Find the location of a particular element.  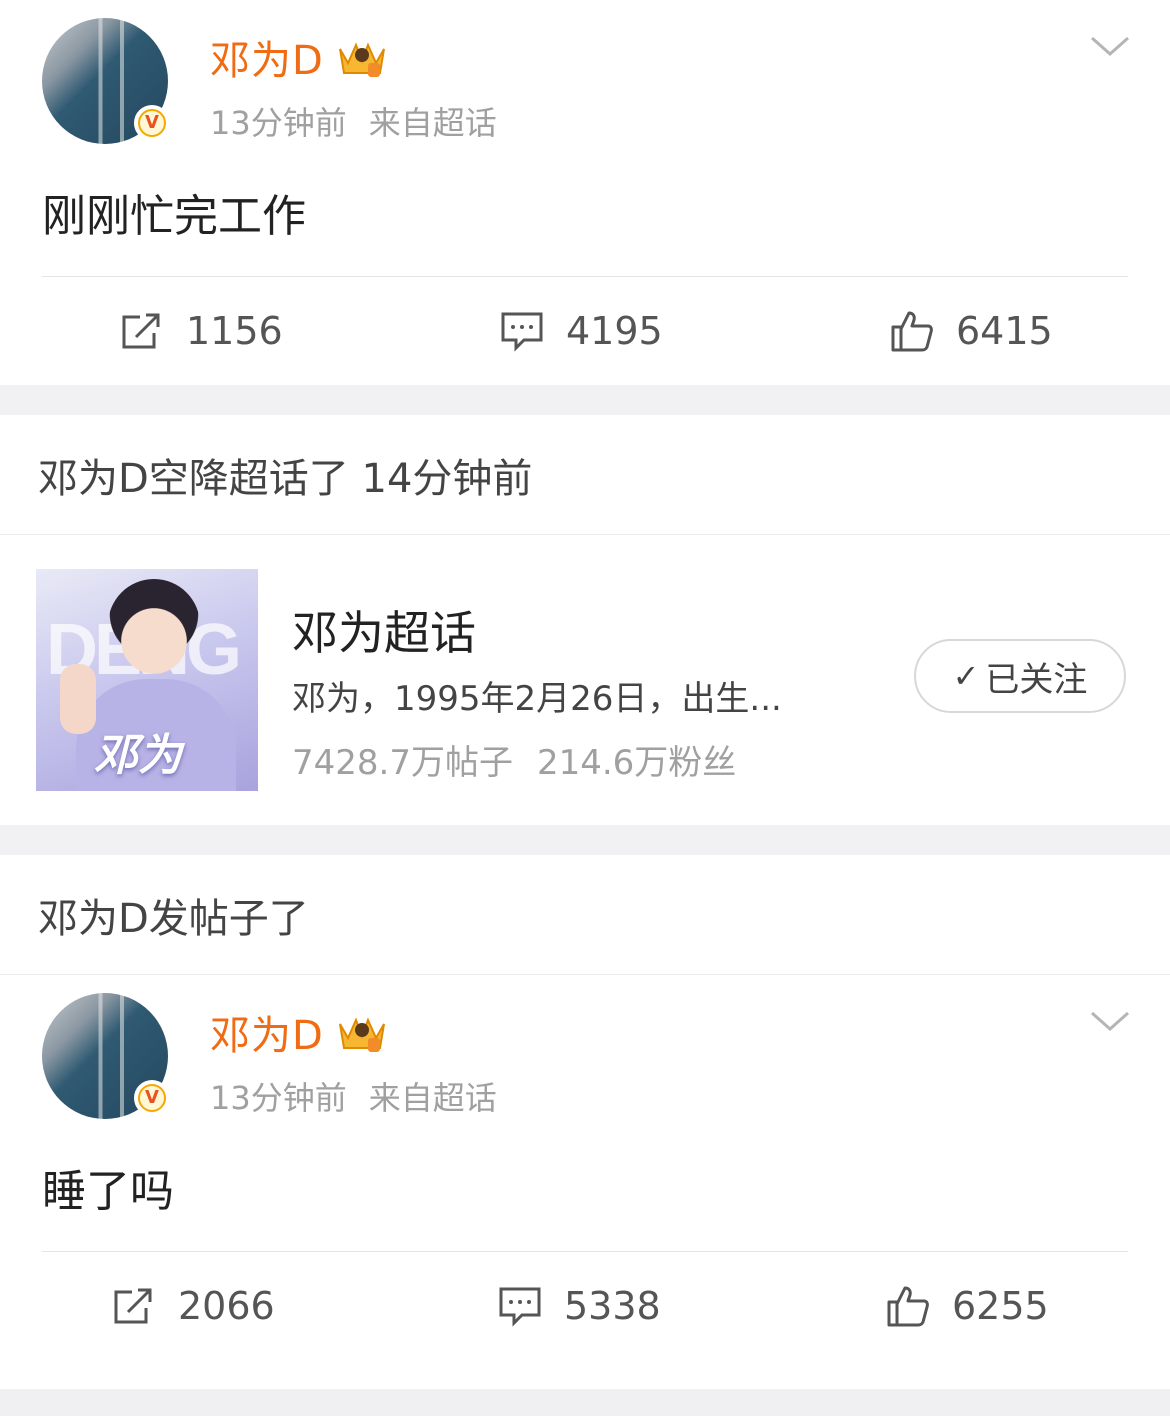

topic-stats: 7428.7万帖子 214.6万粉丝 is located at coordinates (514, 759).